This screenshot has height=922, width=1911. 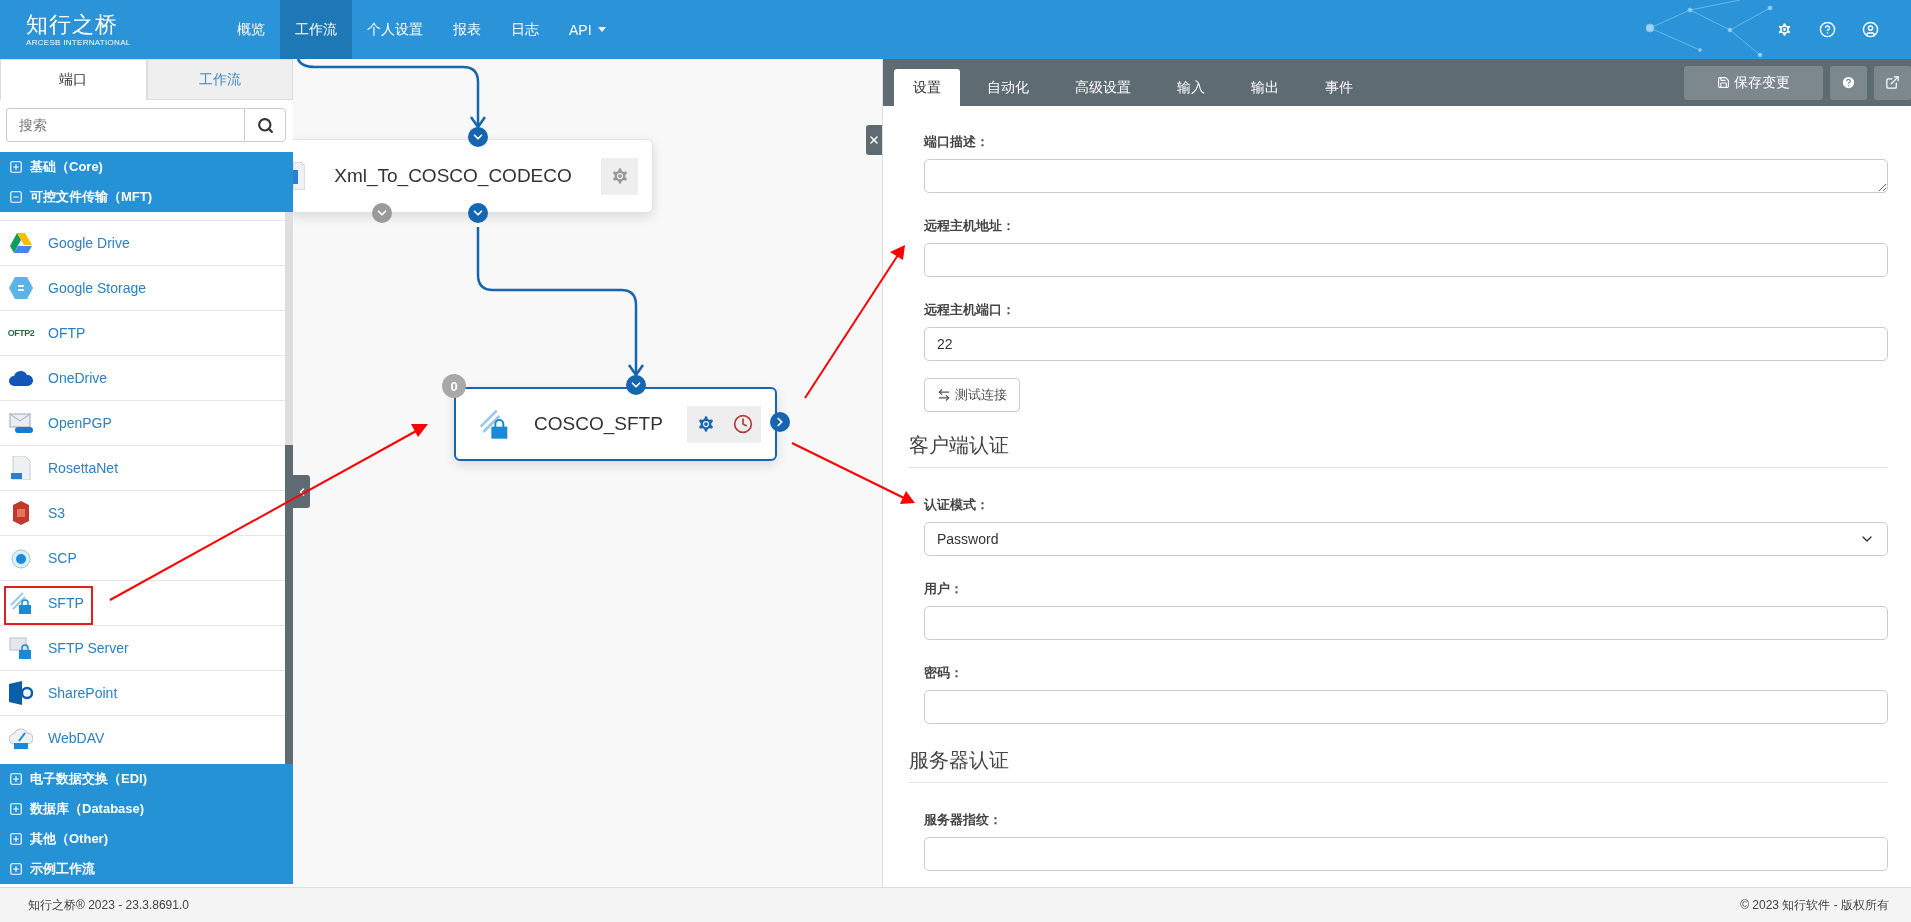 What do you see at coordinates (66, 167) in the screenshot?
I see `category-label: 基础（Core)` at bounding box center [66, 167].